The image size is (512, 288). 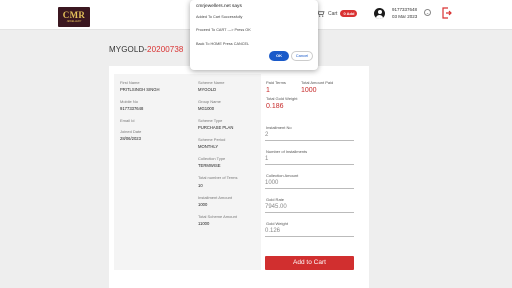 What do you see at coordinates (212, 139) in the screenshot?
I see `scheme-period-label: Scheme Period` at bounding box center [212, 139].